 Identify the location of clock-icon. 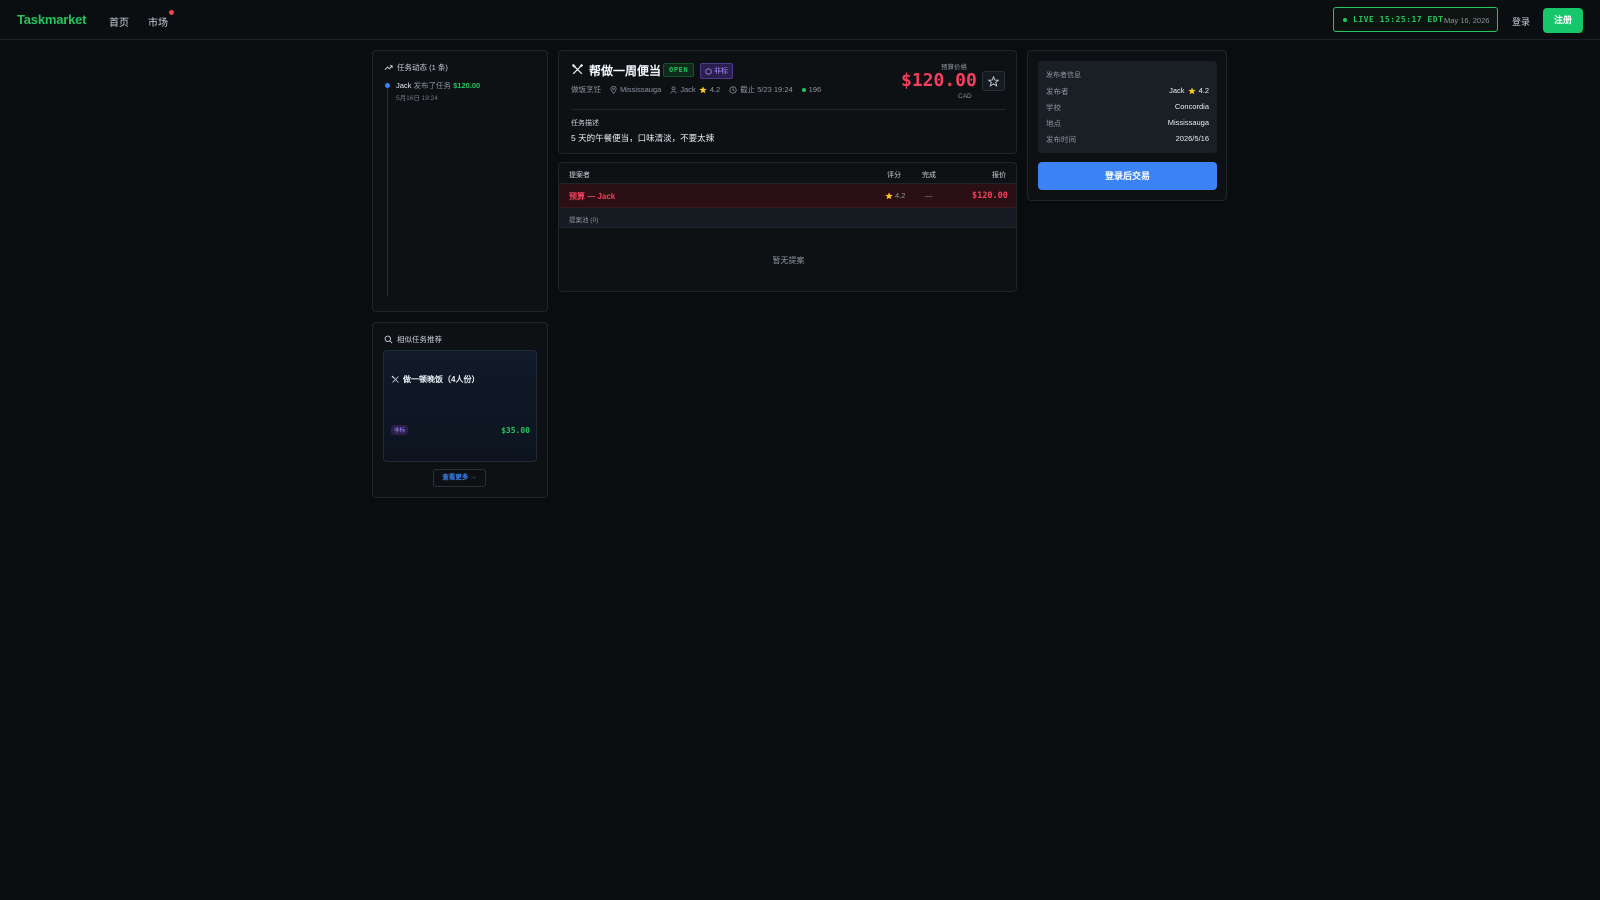
(733, 89).